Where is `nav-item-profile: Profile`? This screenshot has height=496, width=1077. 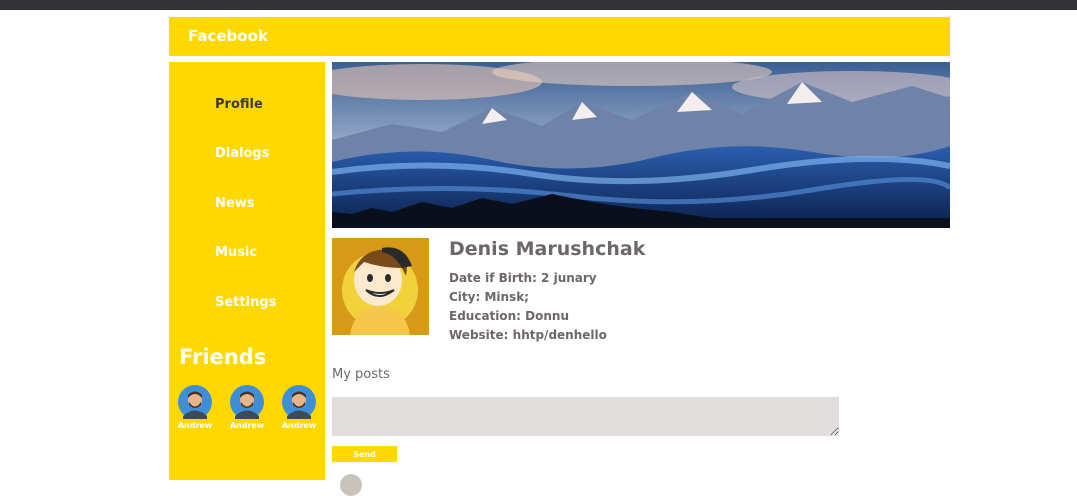
nav-item-profile: Profile is located at coordinates (239, 104).